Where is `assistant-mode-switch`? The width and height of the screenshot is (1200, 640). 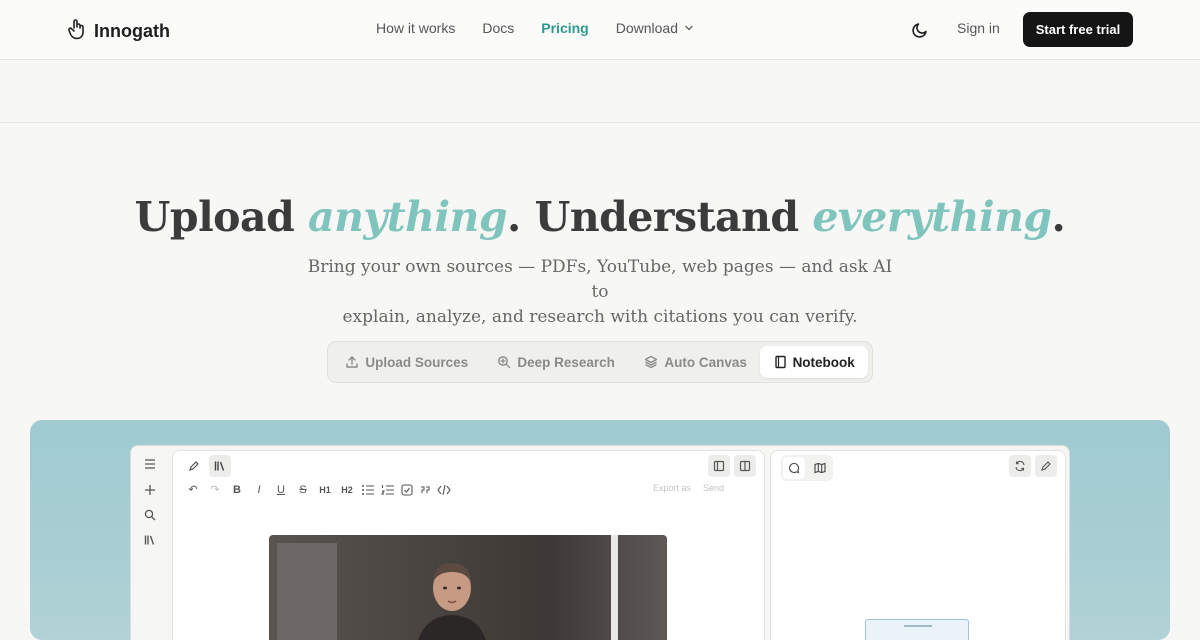 assistant-mode-switch is located at coordinates (807, 468).